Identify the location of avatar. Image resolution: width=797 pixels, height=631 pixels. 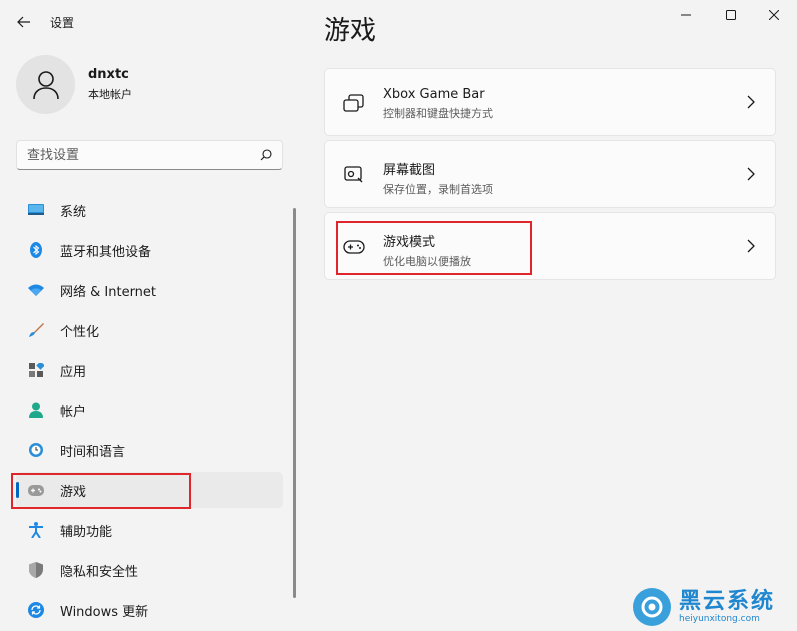
(45, 84).